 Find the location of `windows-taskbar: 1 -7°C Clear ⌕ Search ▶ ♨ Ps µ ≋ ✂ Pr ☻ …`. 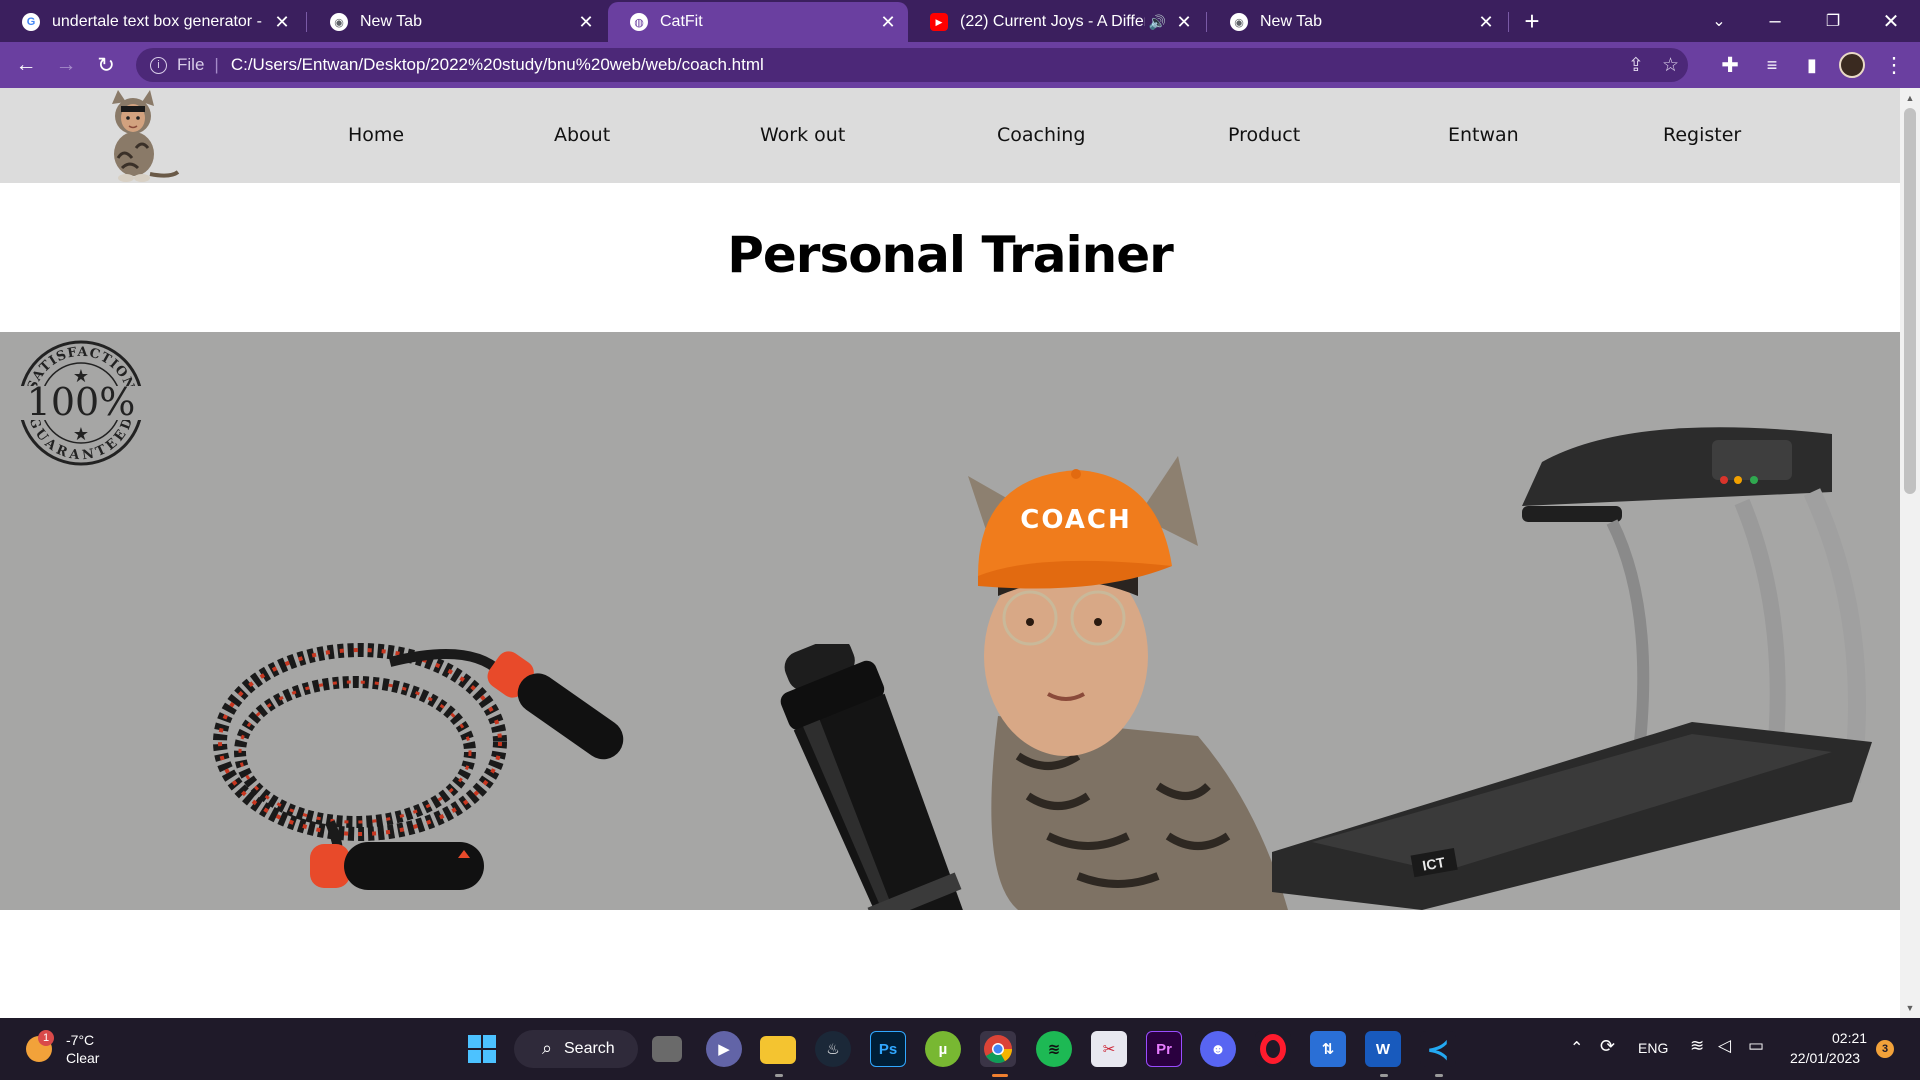

windows-taskbar: 1 -7°C Clear ⌕ Search ▶ ♨ Ps µ ≋ ✂ Pr ☻ … is located at coordinates (960, 1049).